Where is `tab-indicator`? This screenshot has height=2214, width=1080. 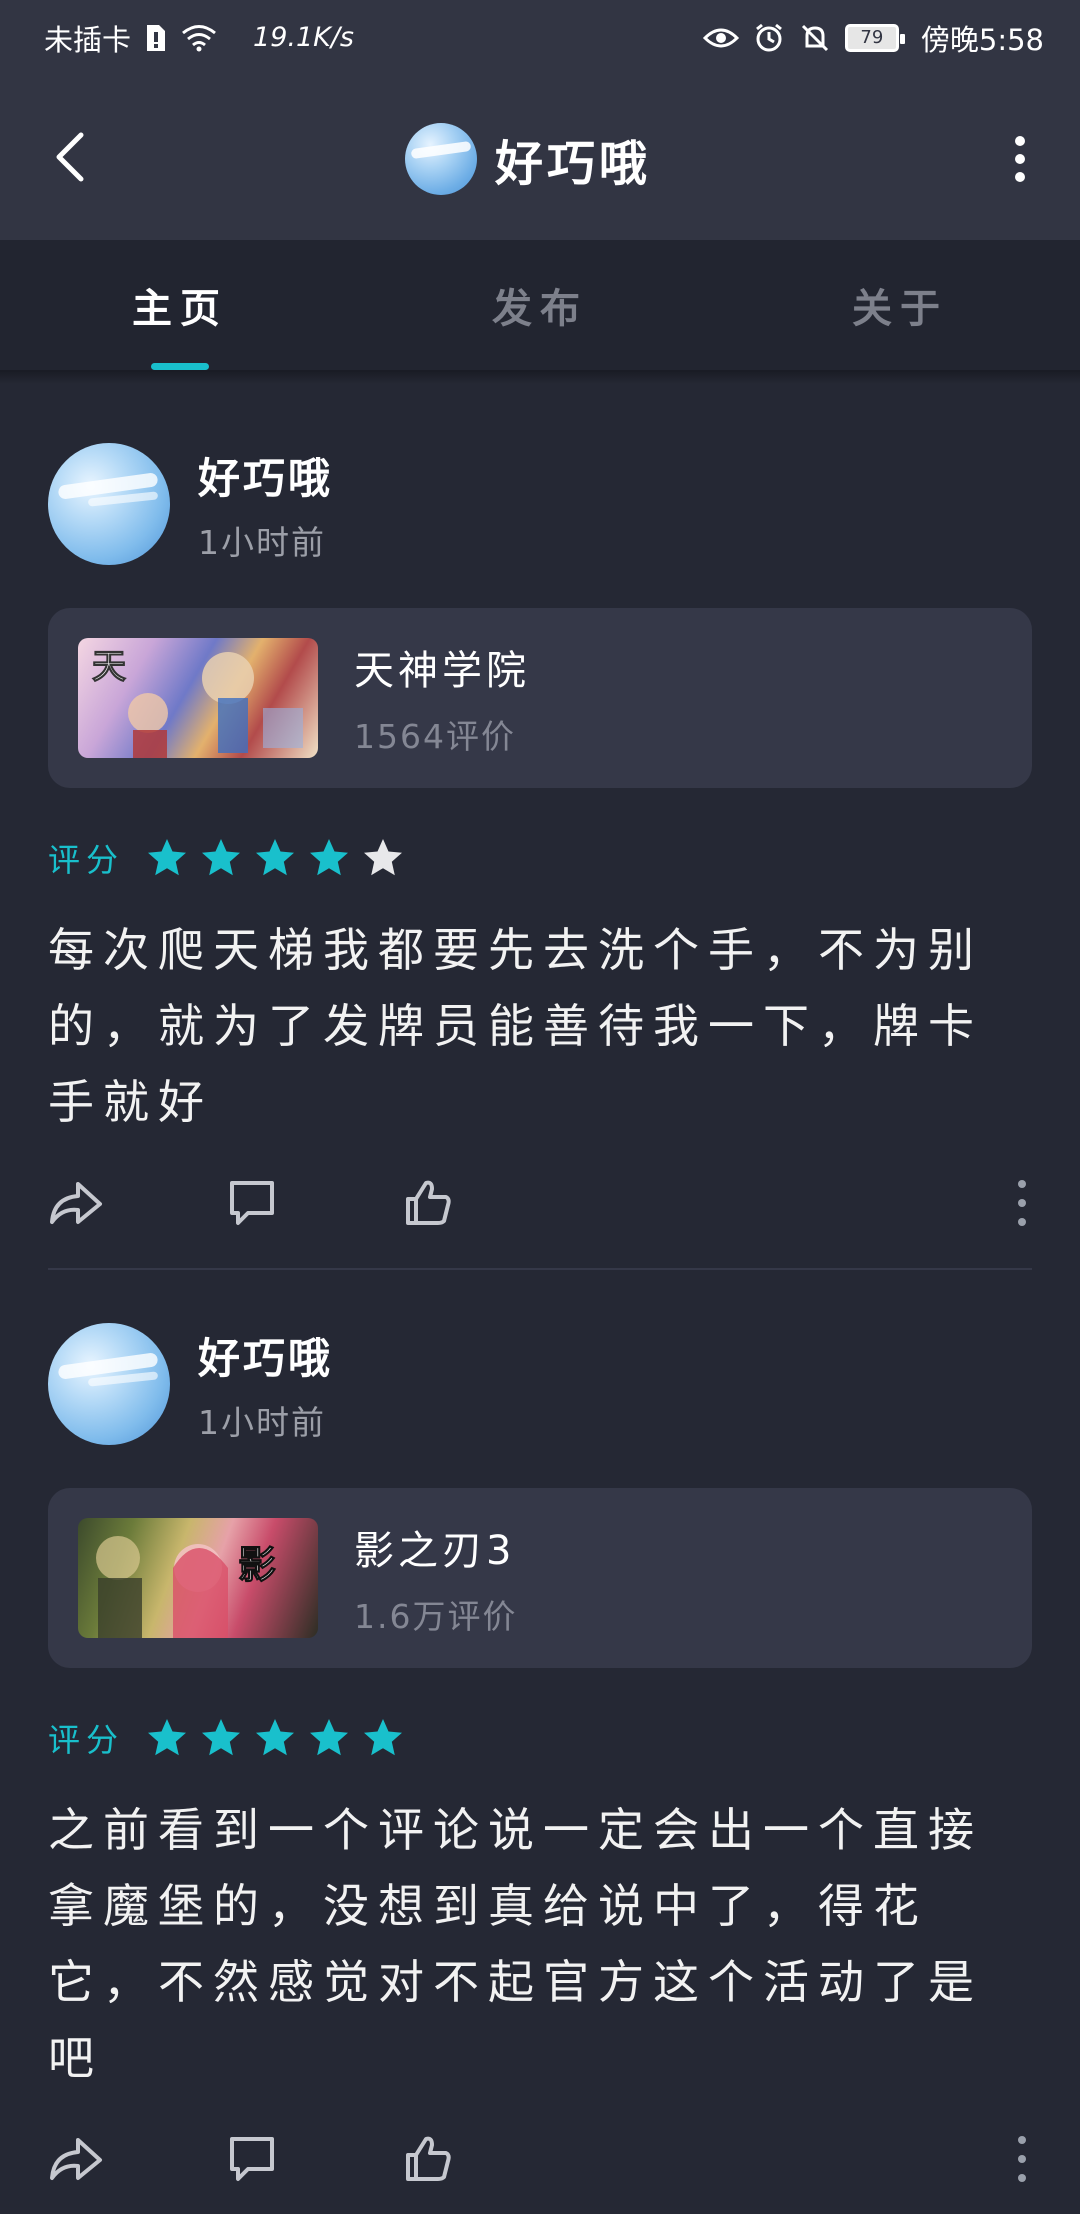
tab-indicator is located at coordinates (180, 366).